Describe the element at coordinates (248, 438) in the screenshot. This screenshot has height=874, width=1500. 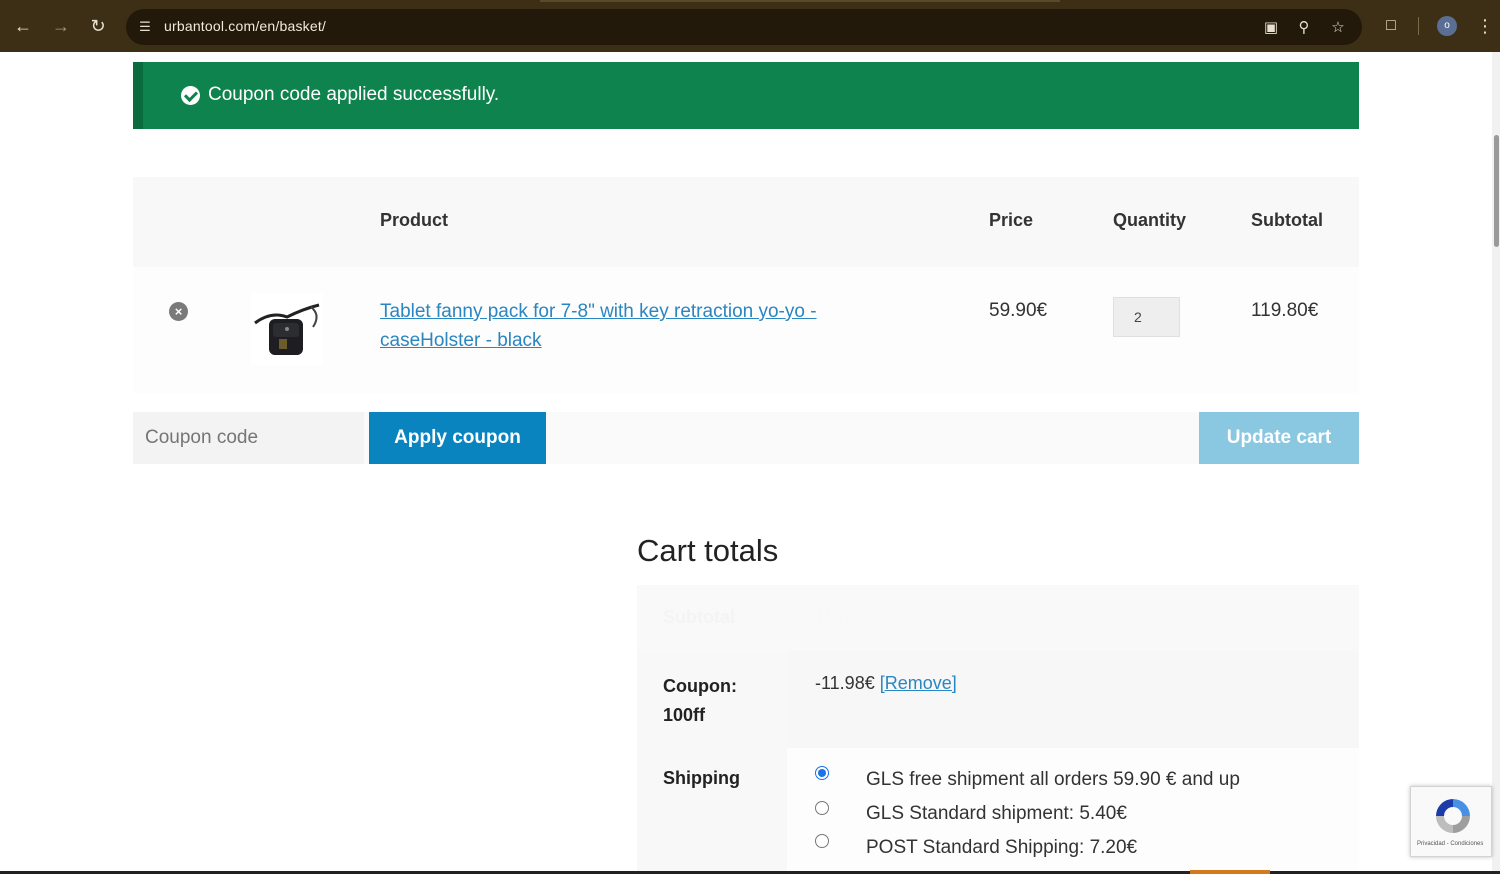
I see `coupon-code-input` at that location.